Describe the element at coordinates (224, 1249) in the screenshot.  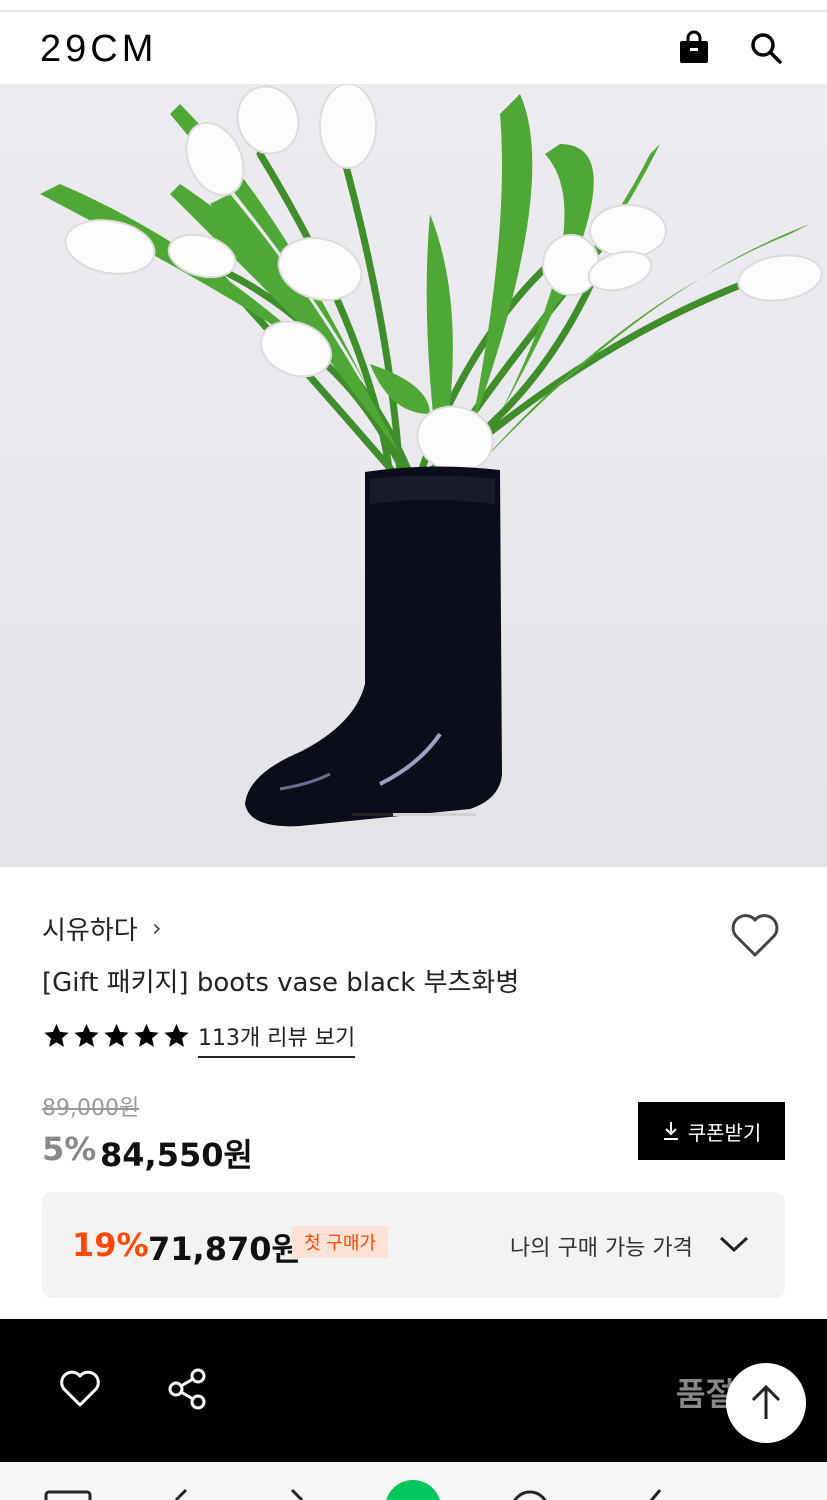
I see `benefit-price: 71,870원` at that location.